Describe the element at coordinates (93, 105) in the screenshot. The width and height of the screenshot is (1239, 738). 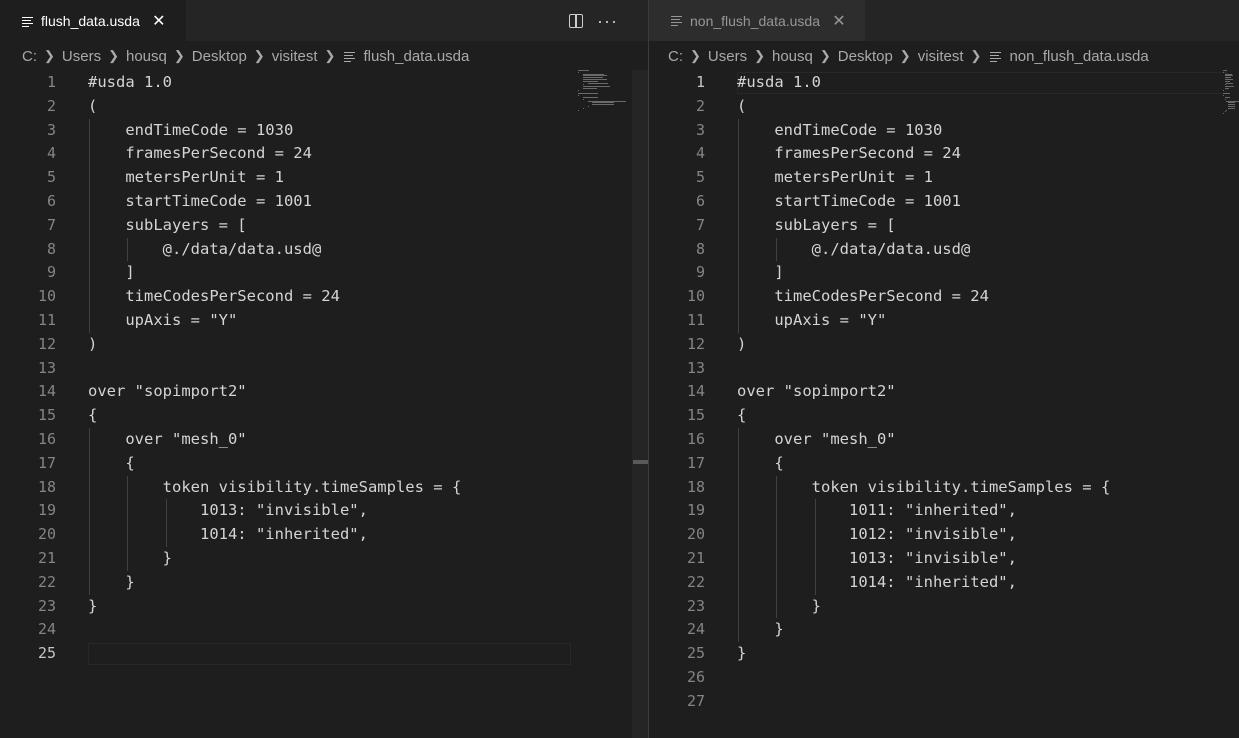
I see `code-text: (` at that location.